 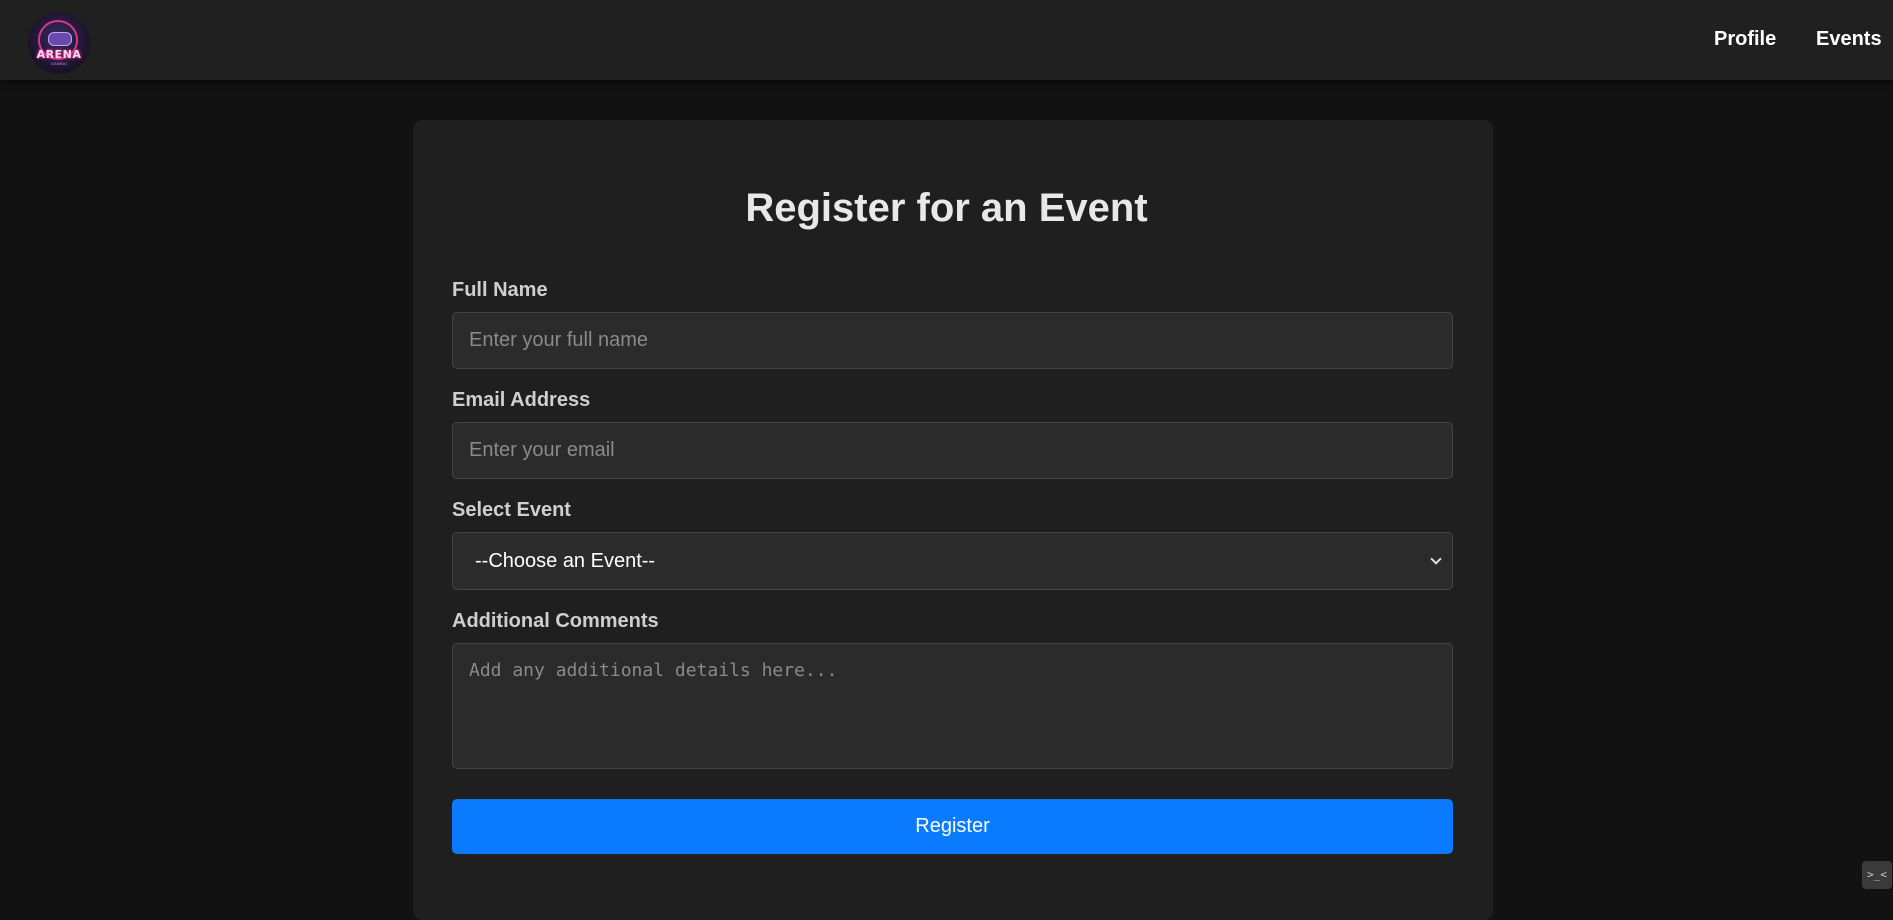 I want to click on gamepad-icon, so click(x=60, y=39).